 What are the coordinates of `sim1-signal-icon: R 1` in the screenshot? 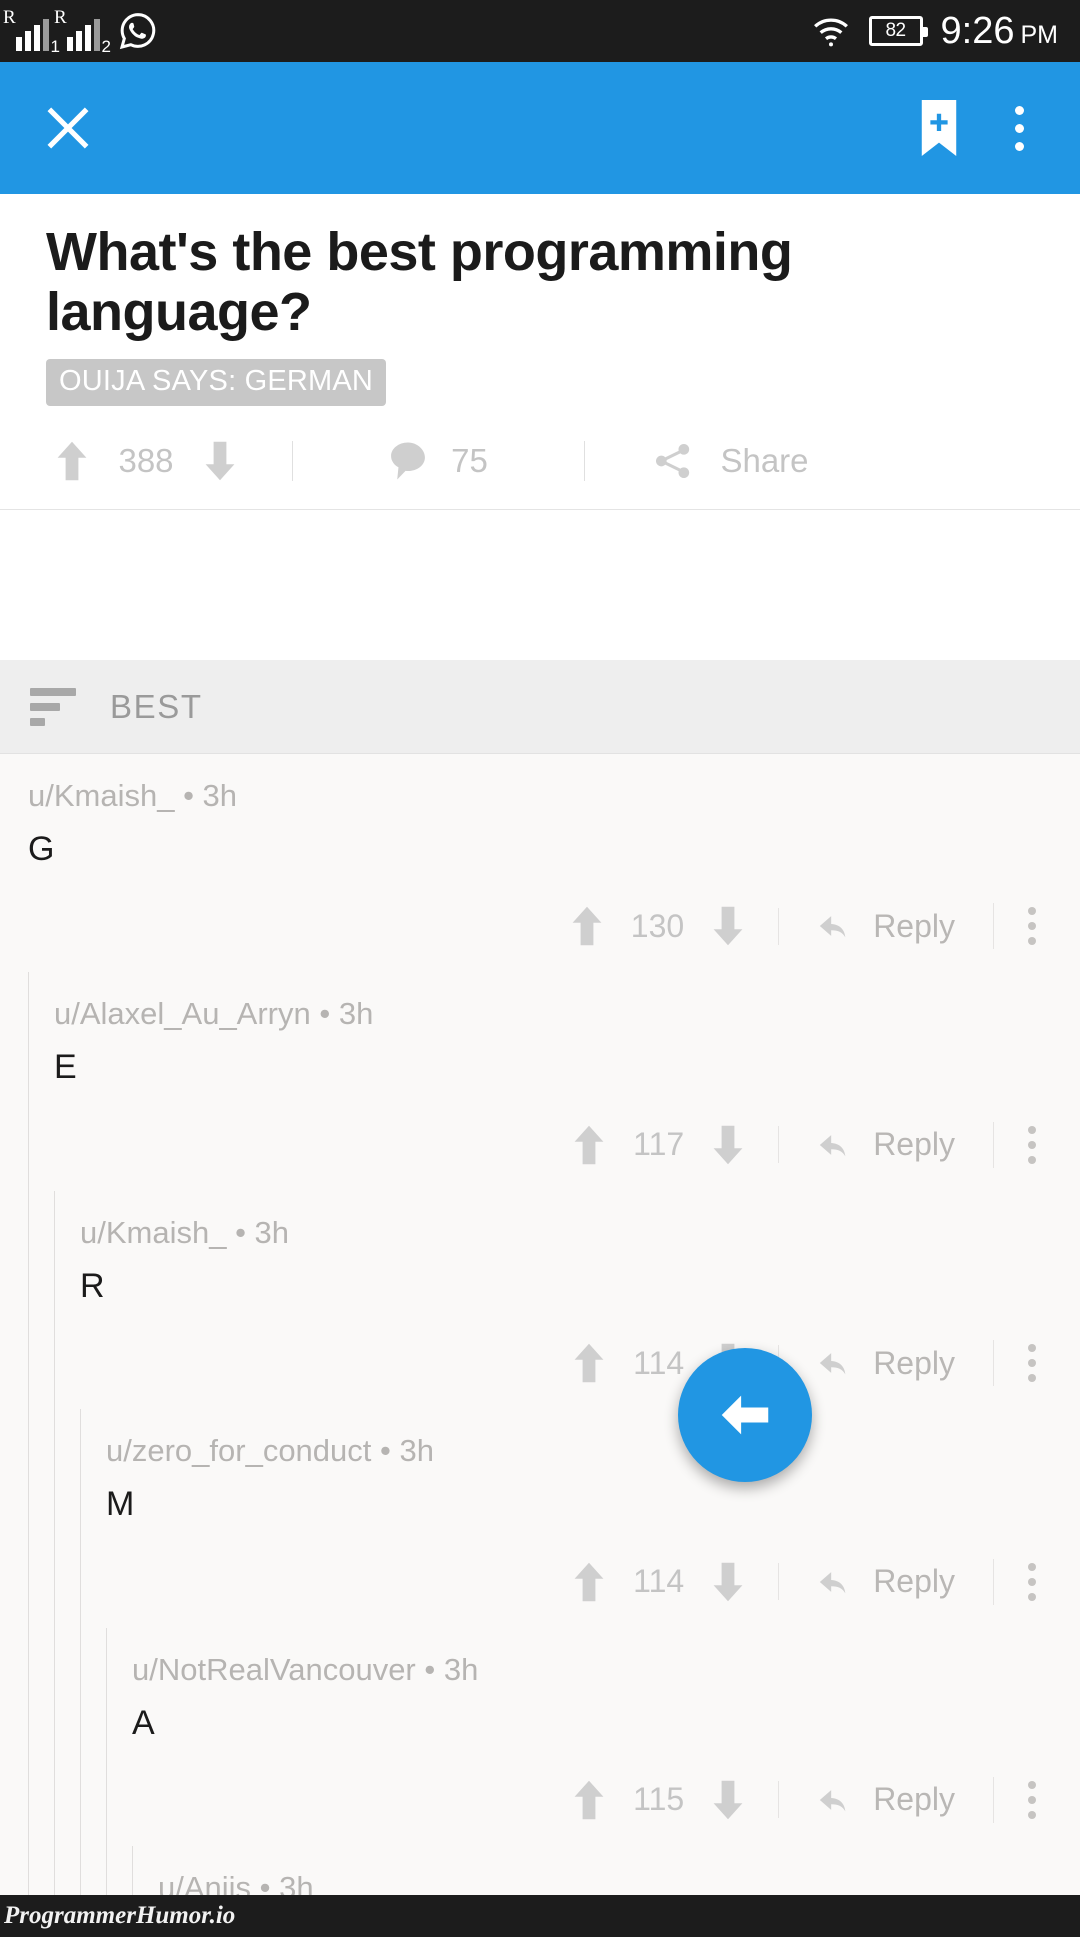 It's located at (31, 31).